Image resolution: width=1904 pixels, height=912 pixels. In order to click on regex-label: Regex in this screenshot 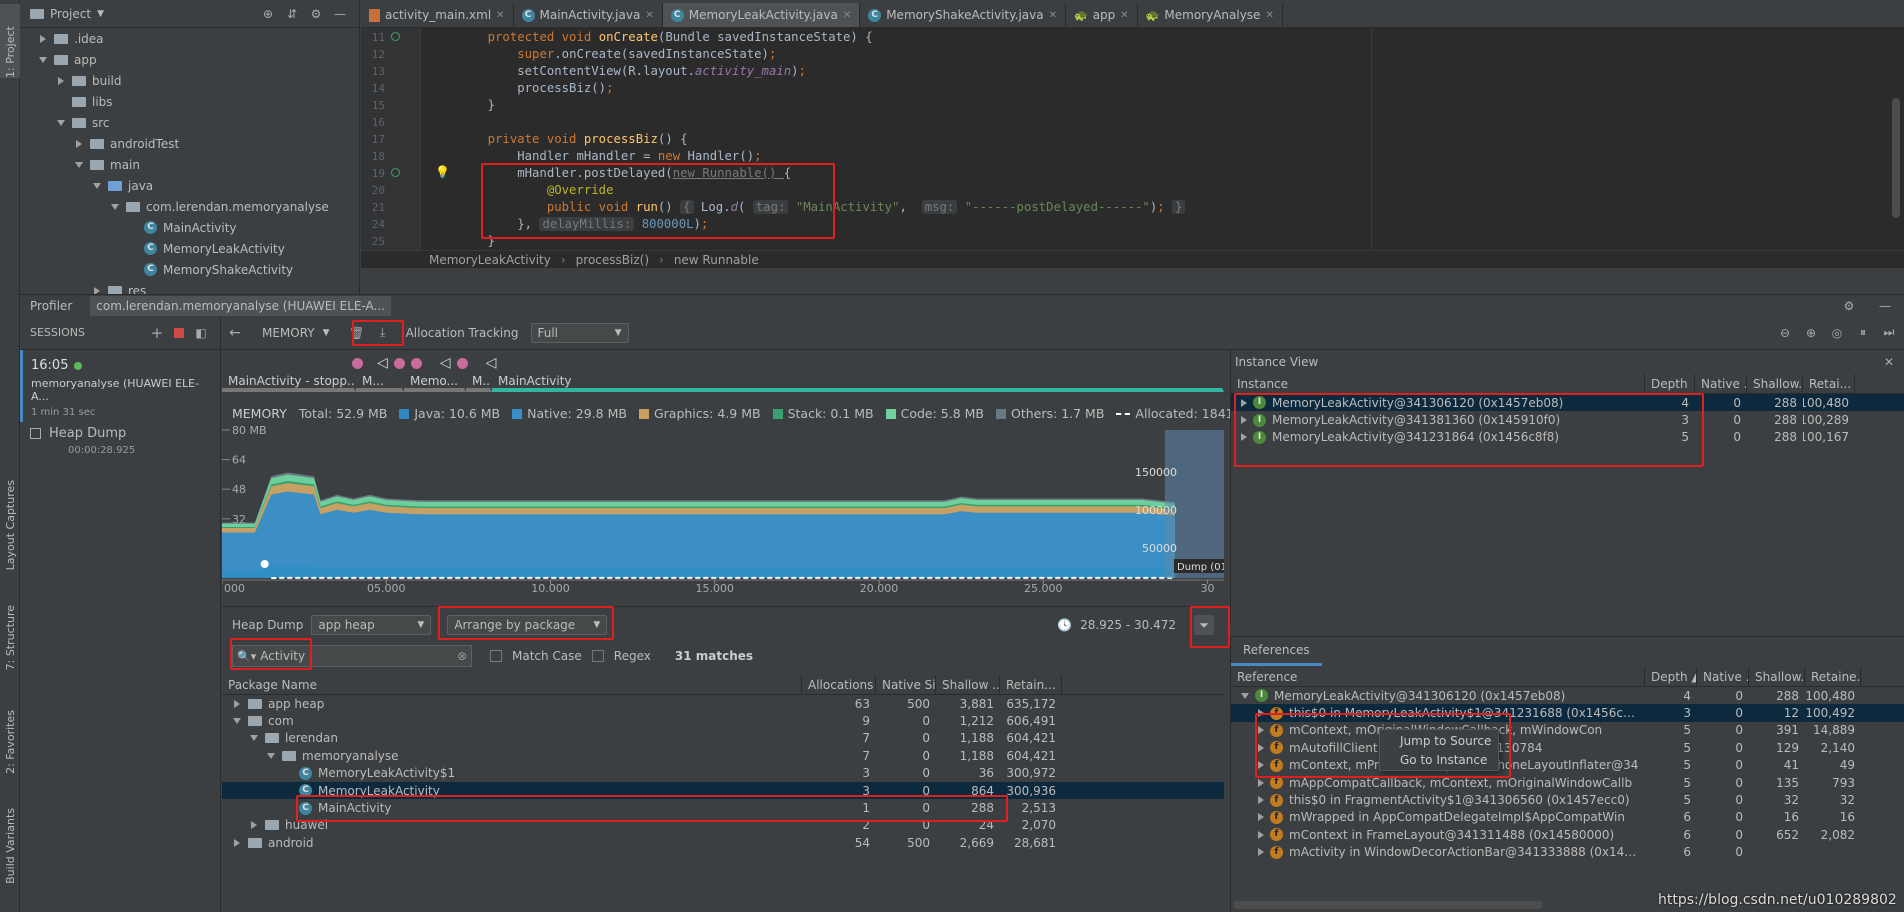, I will do `click(632, 656)`.